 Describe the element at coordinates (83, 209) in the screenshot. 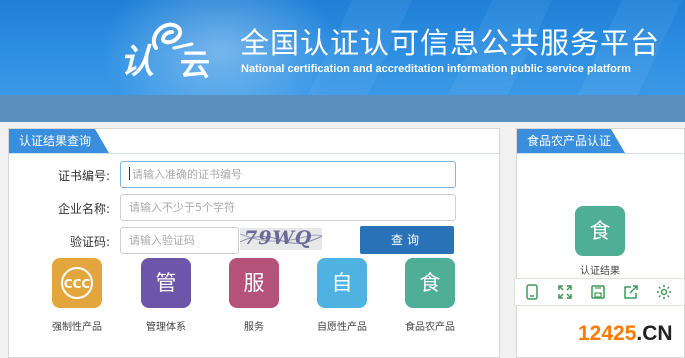

I see `company-name-label: 企业名称:` at that location.